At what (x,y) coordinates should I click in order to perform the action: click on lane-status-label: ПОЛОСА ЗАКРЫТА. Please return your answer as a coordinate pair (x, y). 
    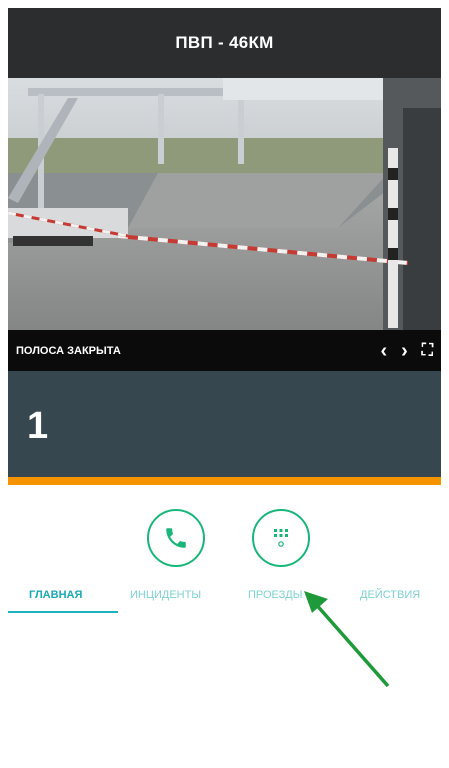
    Looking at the image, I should click on (68, 350).